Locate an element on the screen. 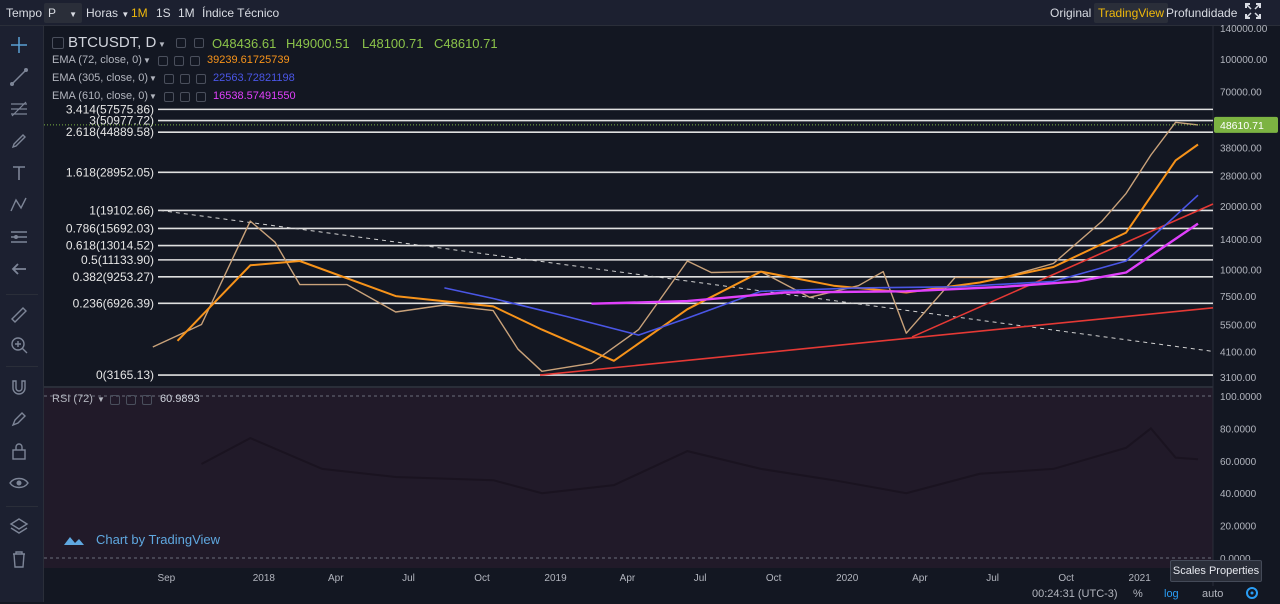  fib-level-label: 2.618(44889.58) is located at coordinates (110, 132).